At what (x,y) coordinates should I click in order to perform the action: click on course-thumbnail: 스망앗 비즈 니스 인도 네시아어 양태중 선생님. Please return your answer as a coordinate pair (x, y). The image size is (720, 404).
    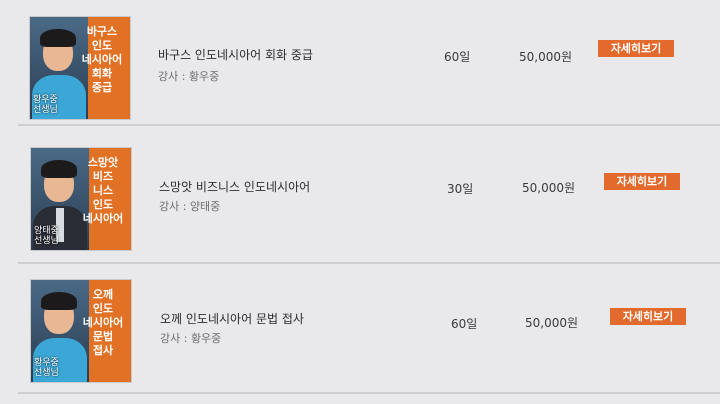
    Looking at the image, I should click on (81, 199).